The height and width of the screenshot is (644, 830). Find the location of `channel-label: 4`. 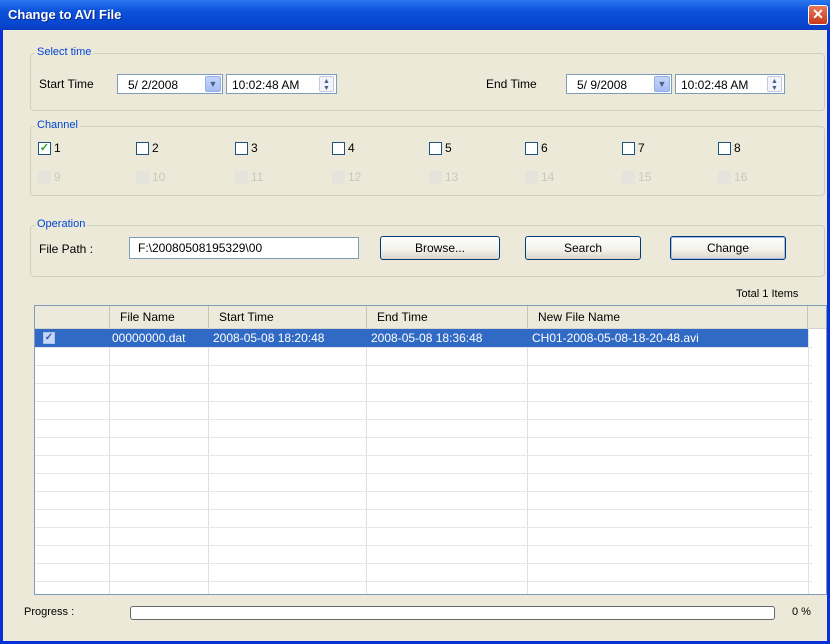

channel-label: 4 is located at coordinates (351, 148).